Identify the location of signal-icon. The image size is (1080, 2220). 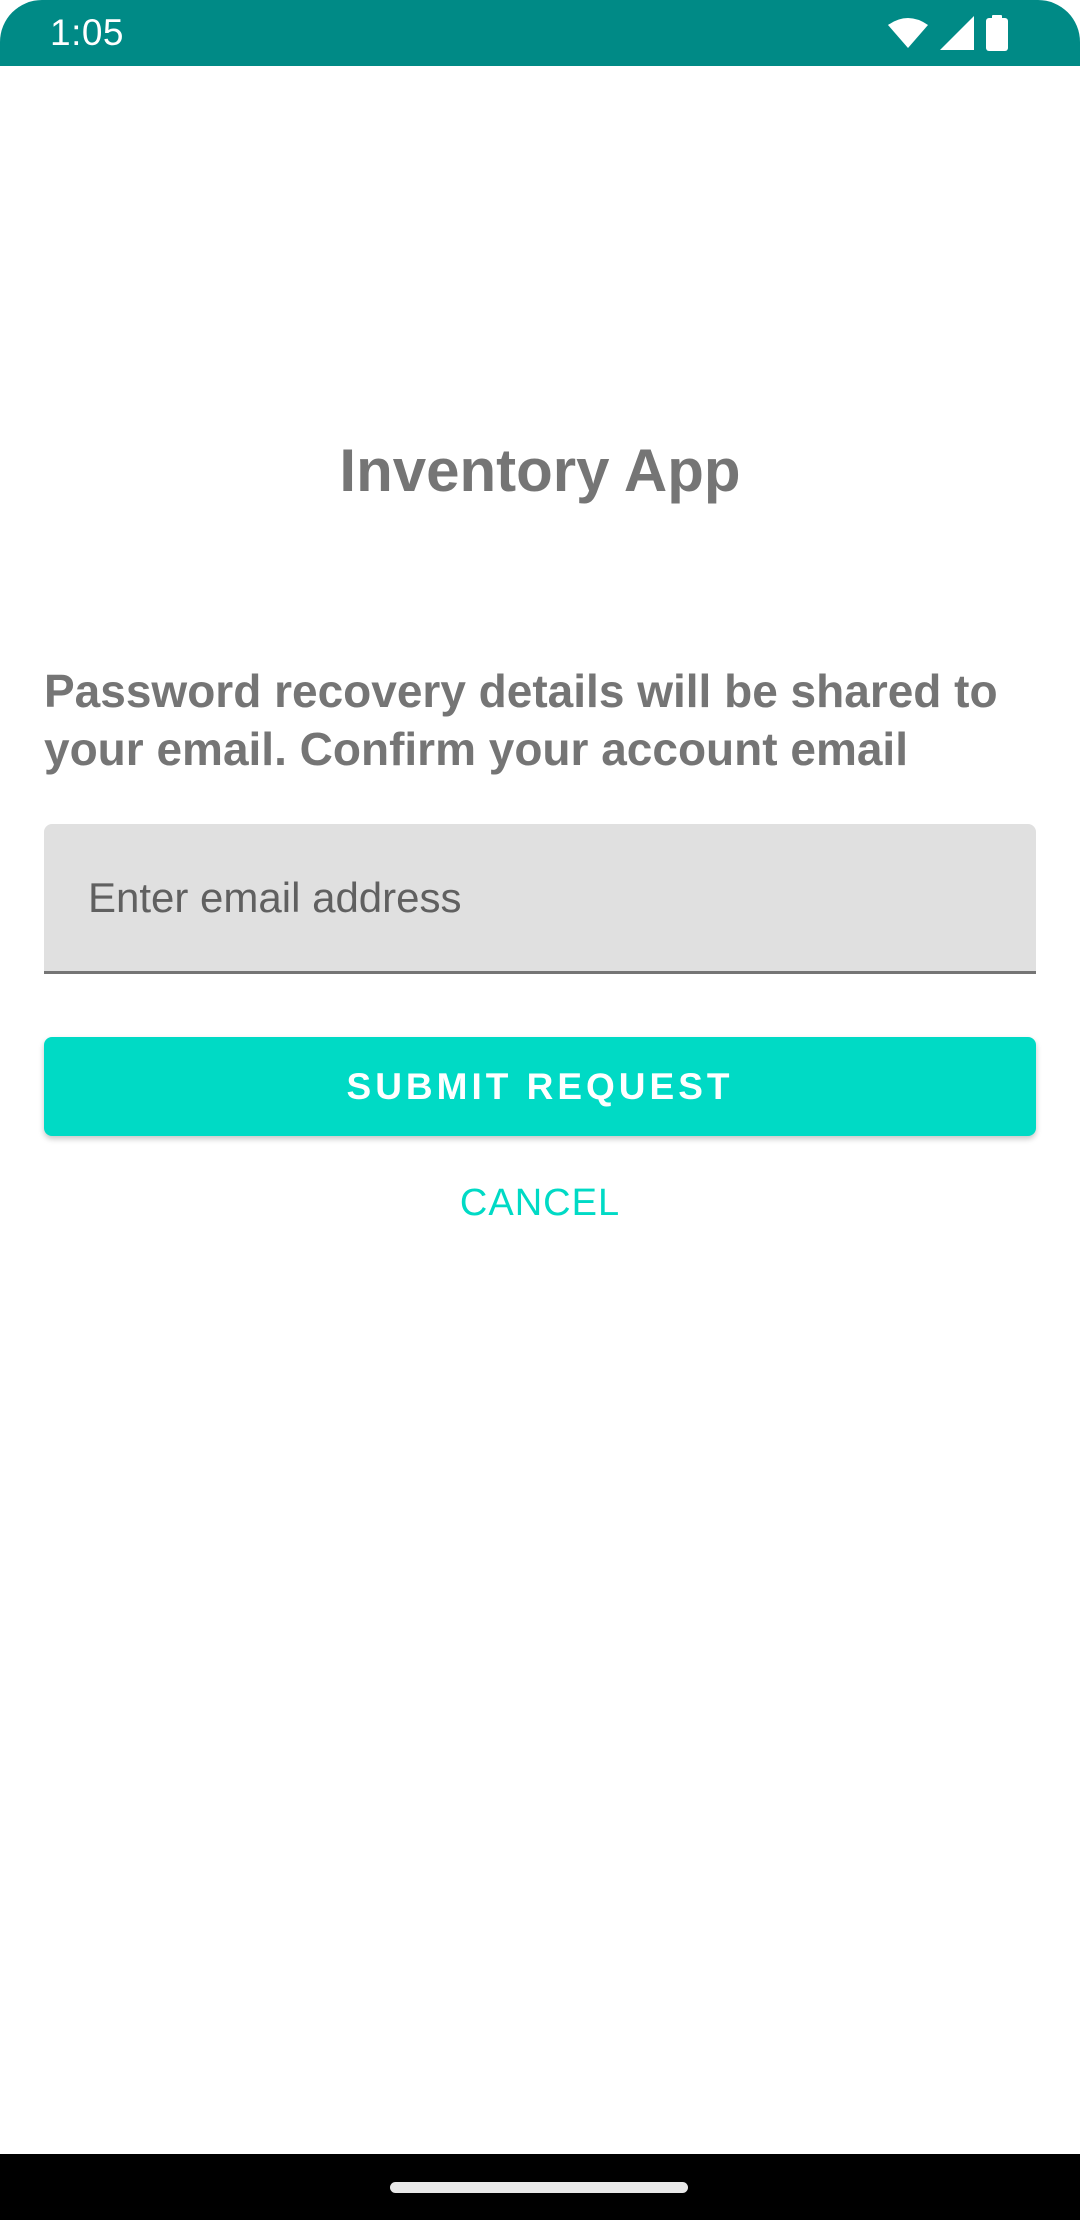
(957, 33).